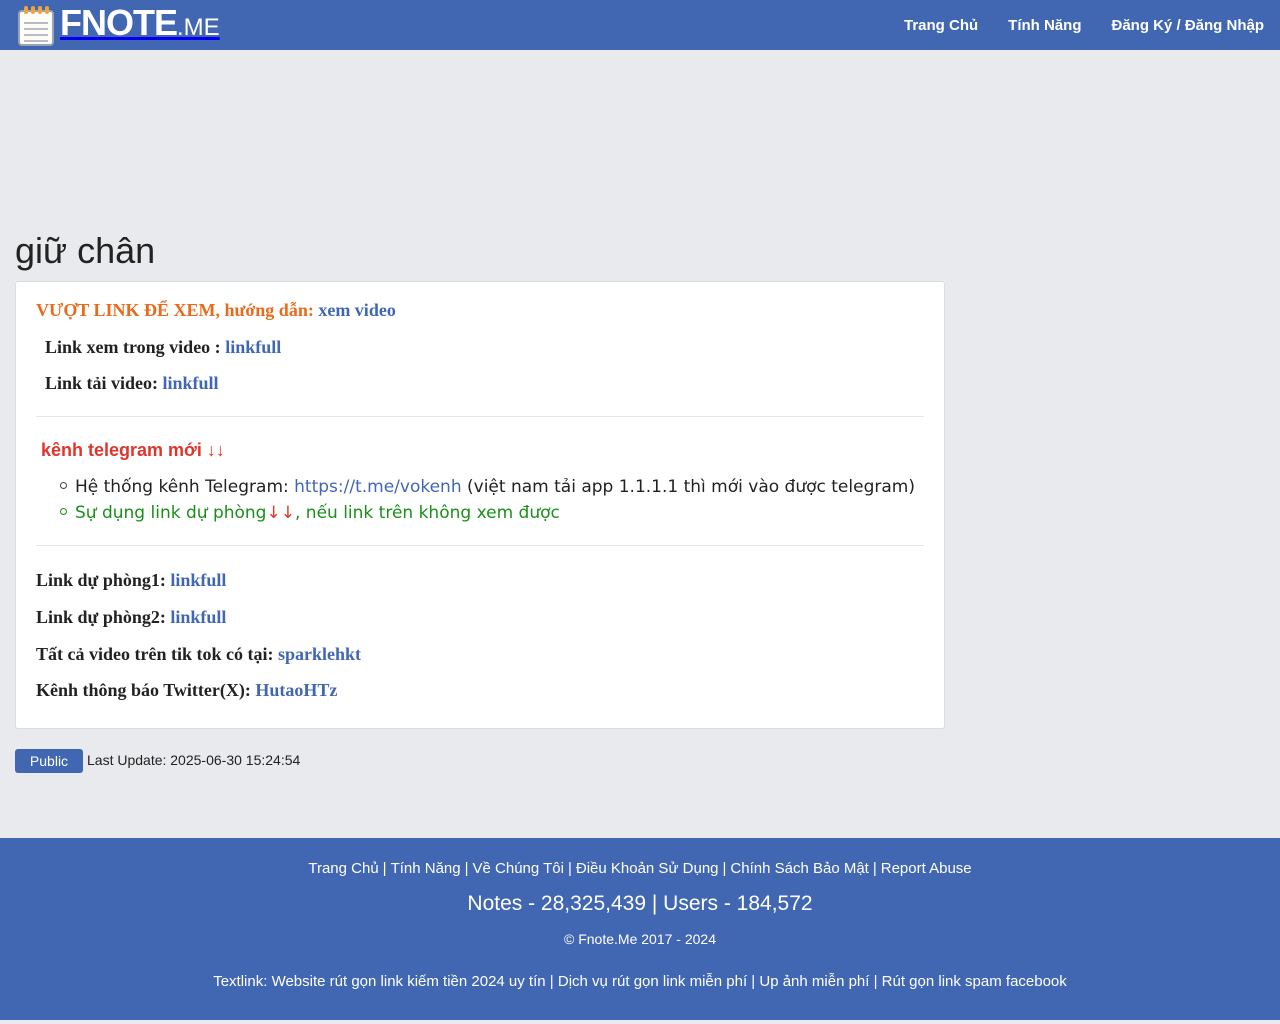  I want to click on nav-register-login: Đăng Ký / Đăng Nhập, so click(1187, 25).